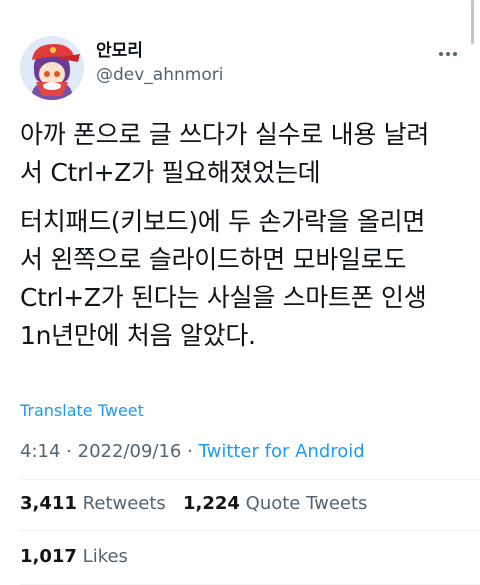 Image resolution: width=480 pixels, height=585 pixels. Describe the element at coordinates (159, 51) in the screenshot. I see `display-name: 안모리` at that location.